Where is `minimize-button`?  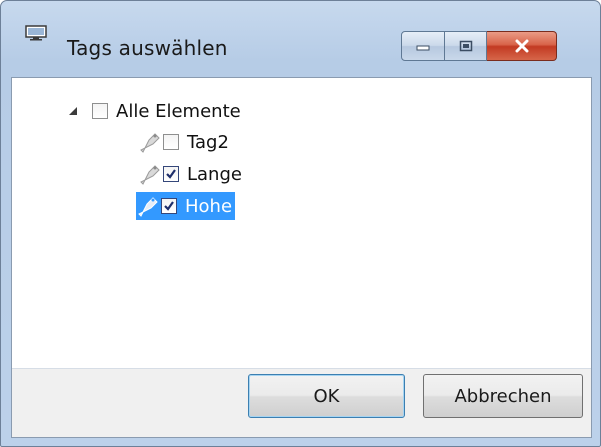 minimize-button is located at coordinates (423, 46).